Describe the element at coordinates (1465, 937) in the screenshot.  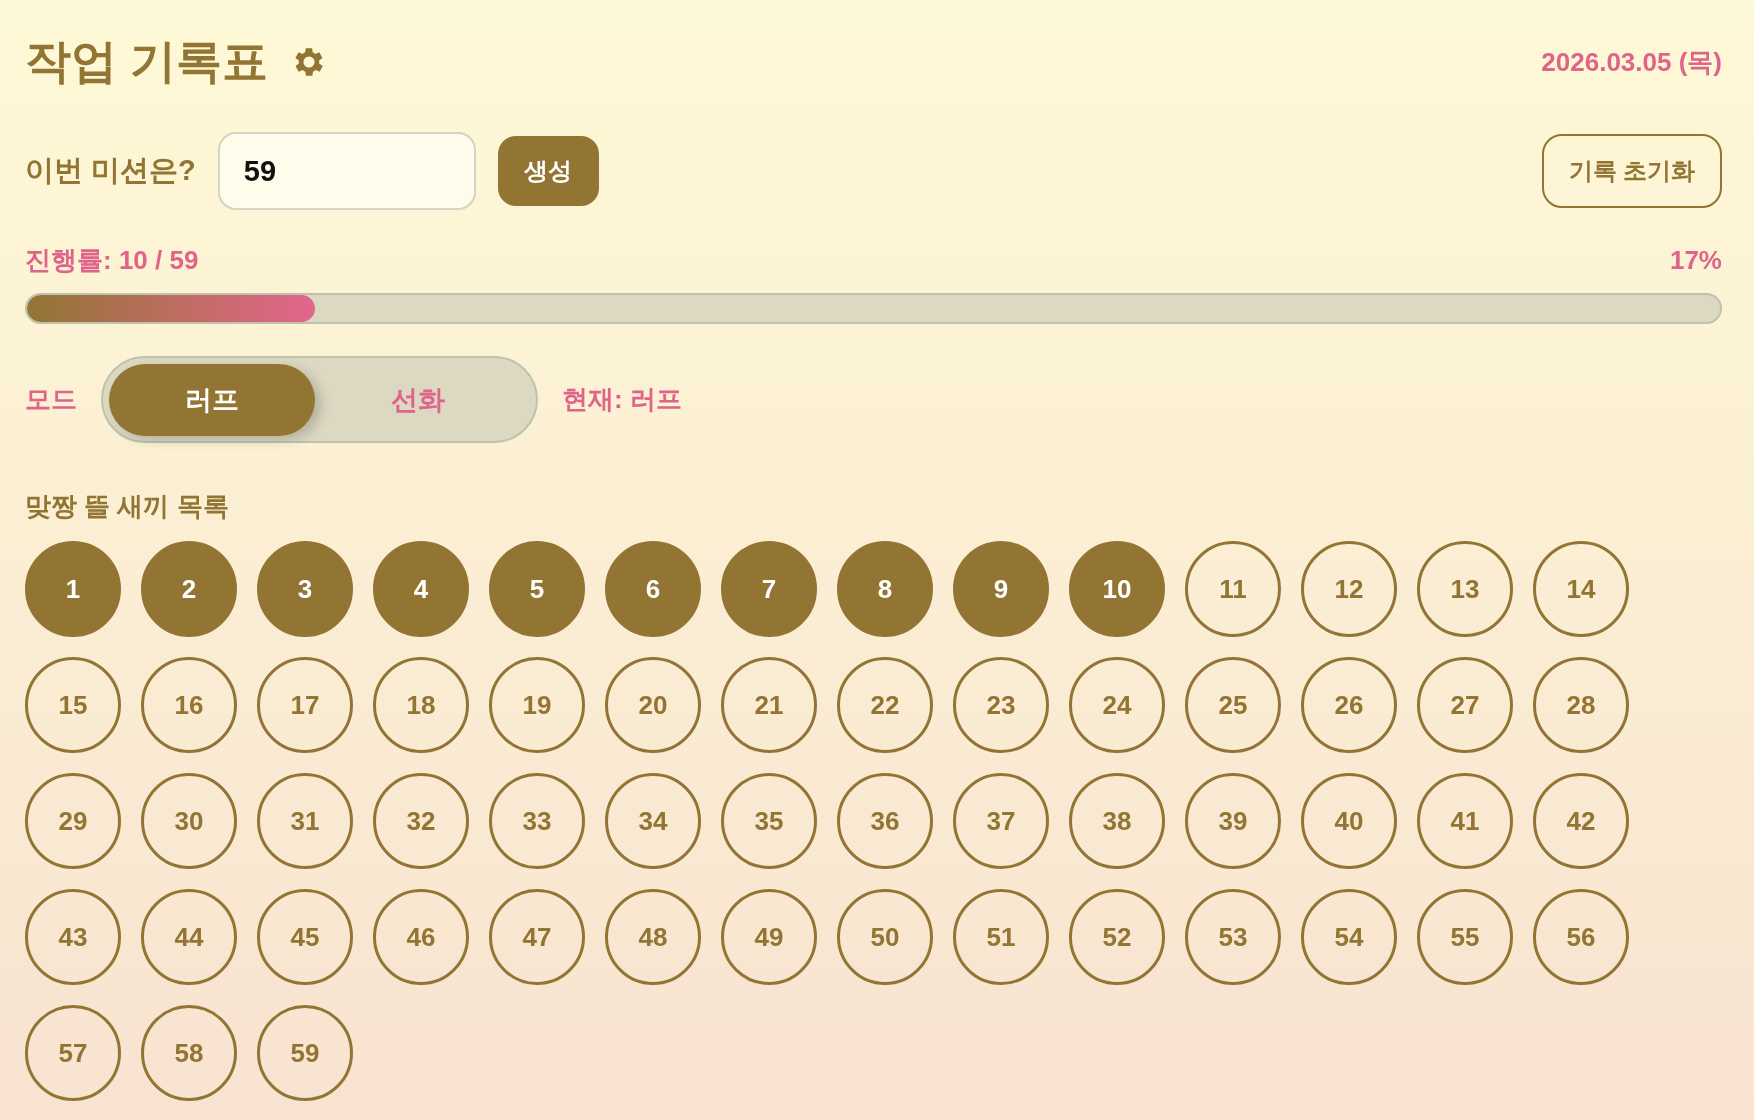
I see `number-circle: 55` at that location.